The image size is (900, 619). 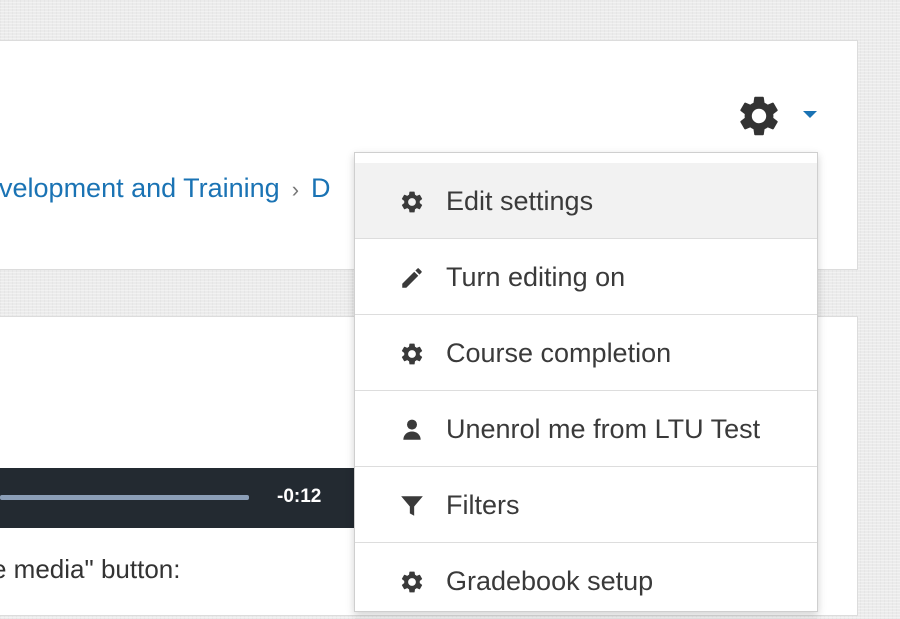 I want to click on breadcrumb-item-development-training: evelopment and Training, so click(x=140, y=188).